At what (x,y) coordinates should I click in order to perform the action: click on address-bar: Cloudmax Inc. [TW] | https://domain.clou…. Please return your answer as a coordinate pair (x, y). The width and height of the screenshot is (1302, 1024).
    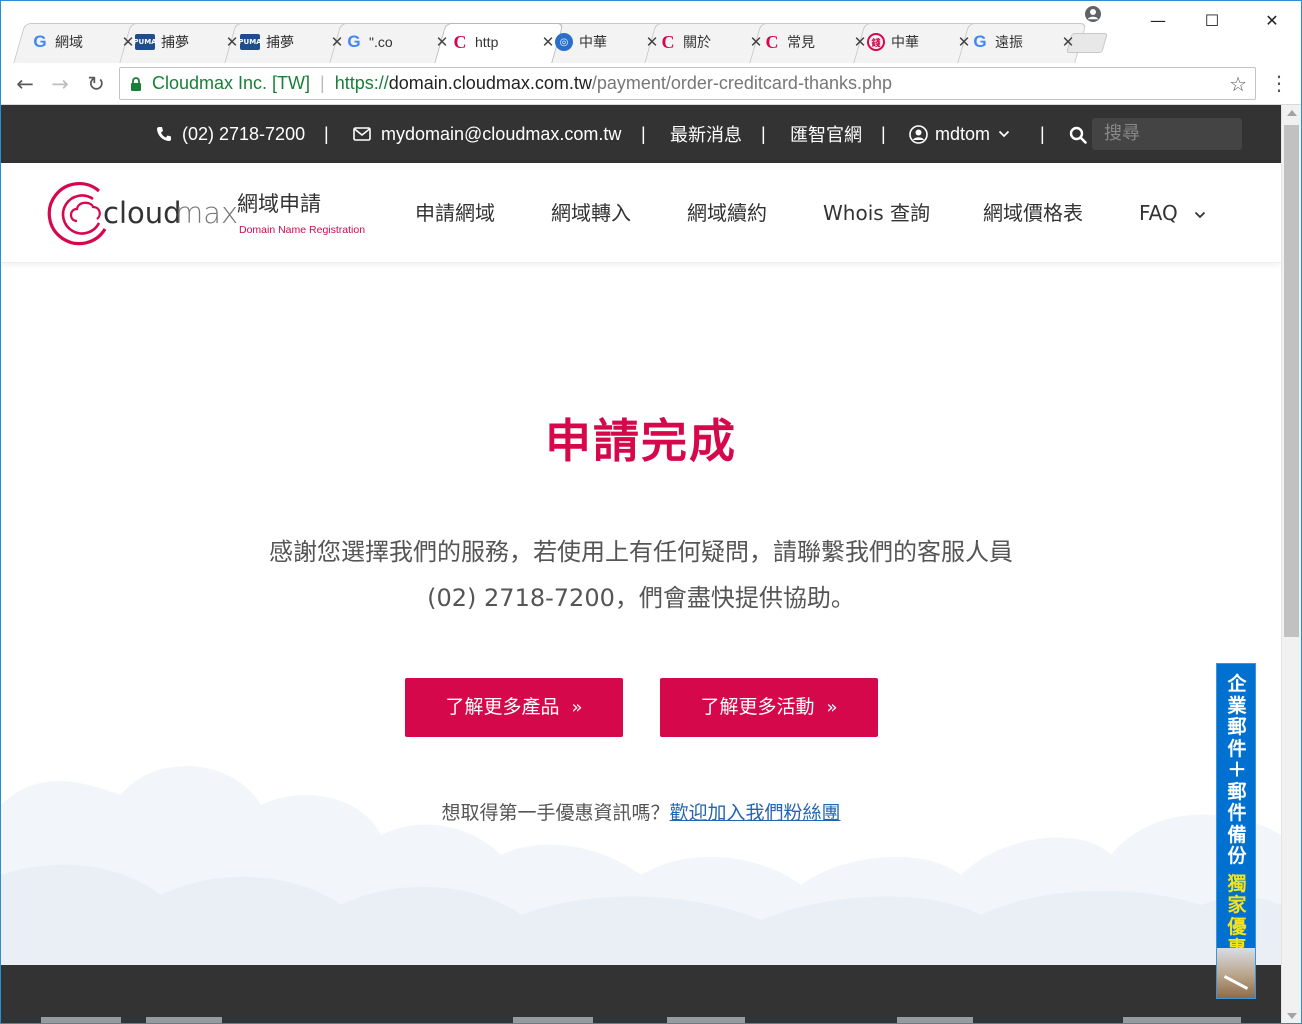
    Looking at the image, I should click on (687, 83).